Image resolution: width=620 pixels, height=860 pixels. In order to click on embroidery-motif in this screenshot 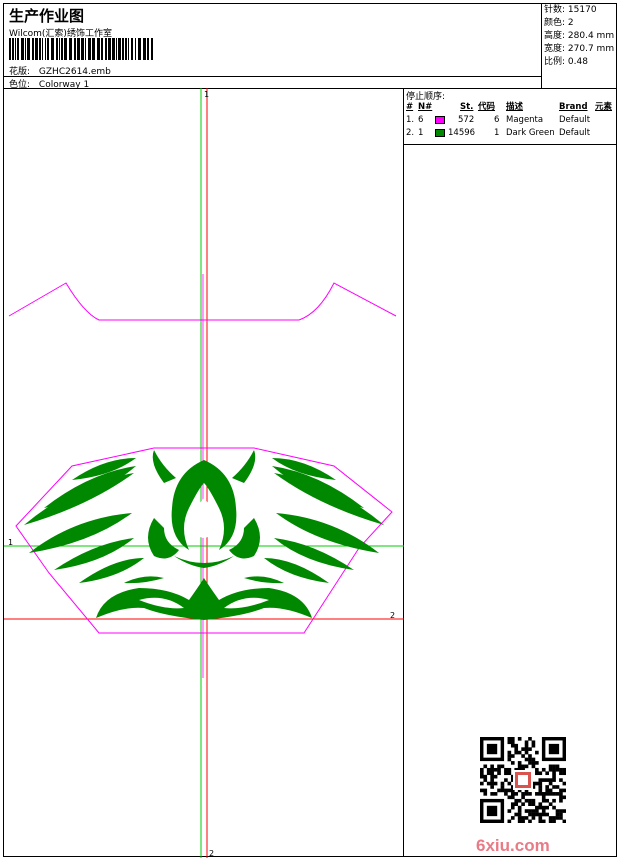, I will do `click(204, 535)`.